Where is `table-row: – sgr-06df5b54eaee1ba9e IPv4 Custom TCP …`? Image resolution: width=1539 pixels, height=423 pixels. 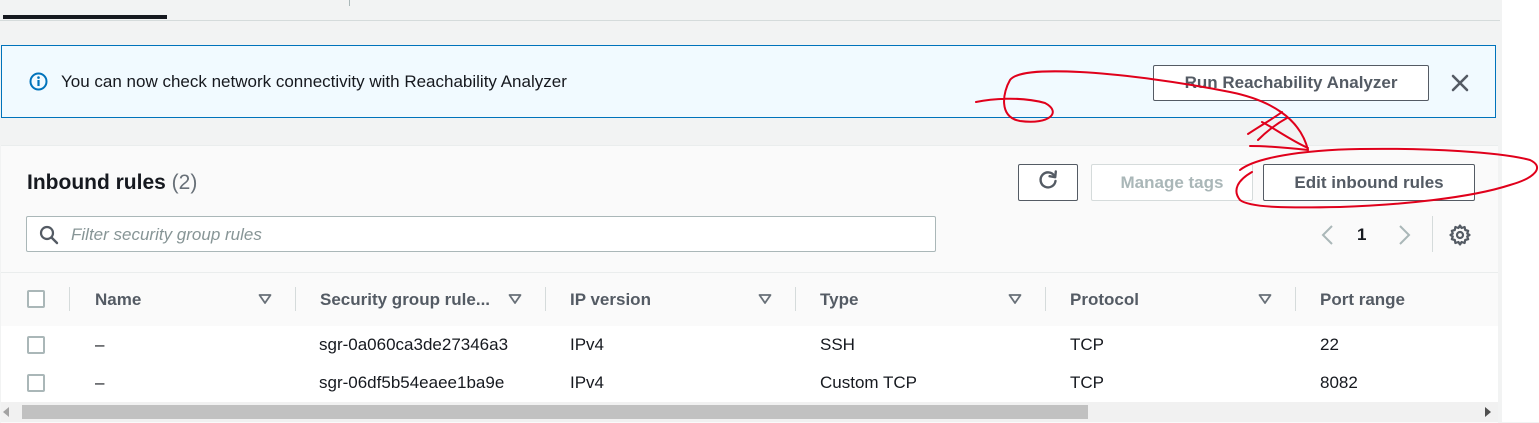
table-row: – sgr-06df5b54eaee1ba9e IPv4 Custom TCP … is located at coordinates (749, 383).